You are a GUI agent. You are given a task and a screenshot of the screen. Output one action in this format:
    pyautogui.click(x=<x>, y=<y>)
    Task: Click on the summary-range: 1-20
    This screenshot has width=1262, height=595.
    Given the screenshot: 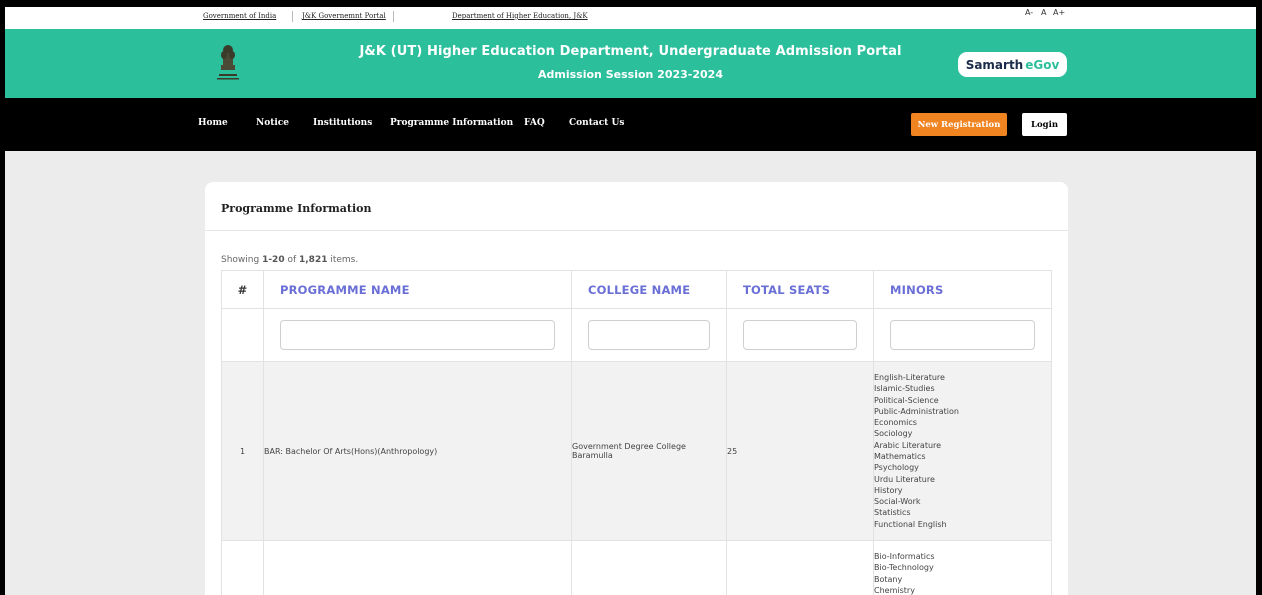 What is the action you would take?
    pyautogui.click(x=273, y=260)
    